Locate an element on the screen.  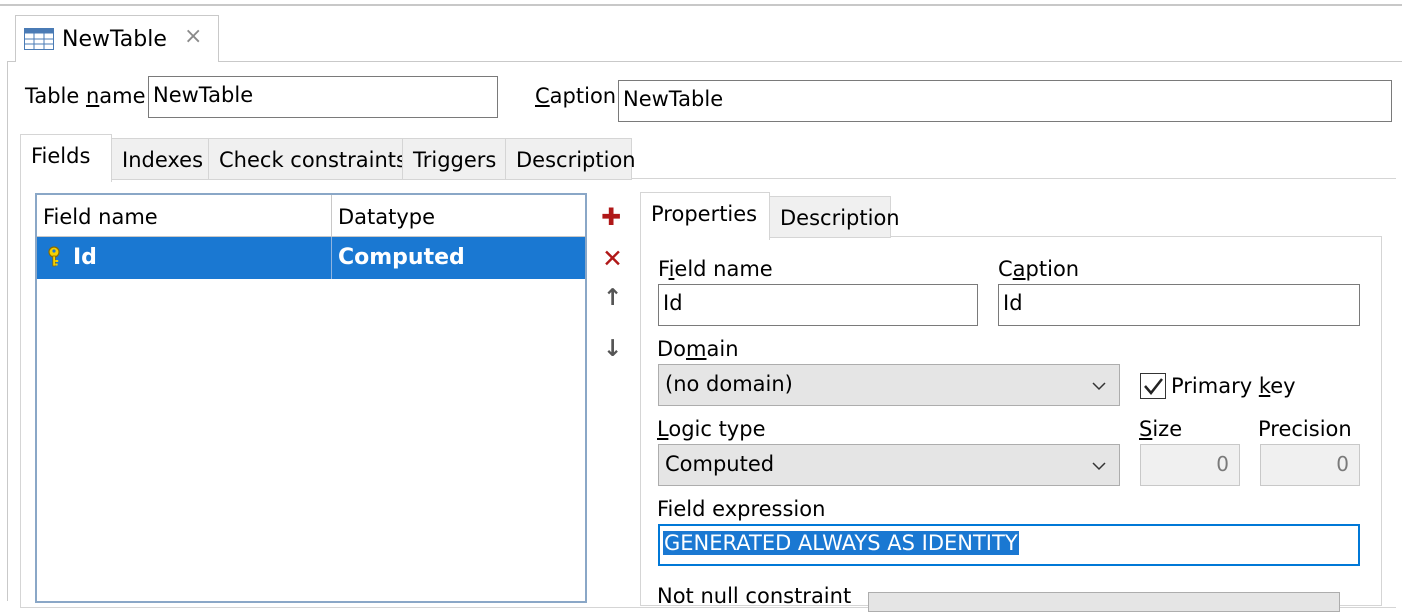
move-up-button: ↑ is located at coordinates (612, 298).